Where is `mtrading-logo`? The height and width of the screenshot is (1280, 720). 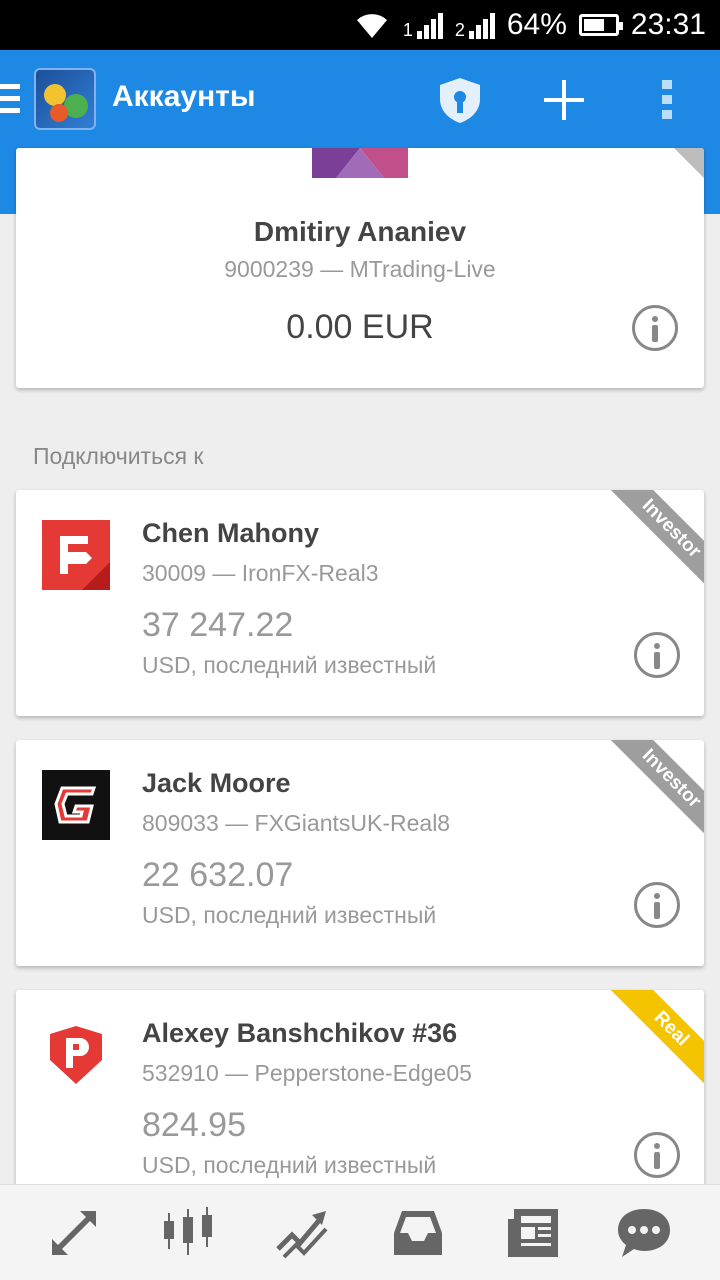
mtrading-logo is located at coordinates (360, 163).